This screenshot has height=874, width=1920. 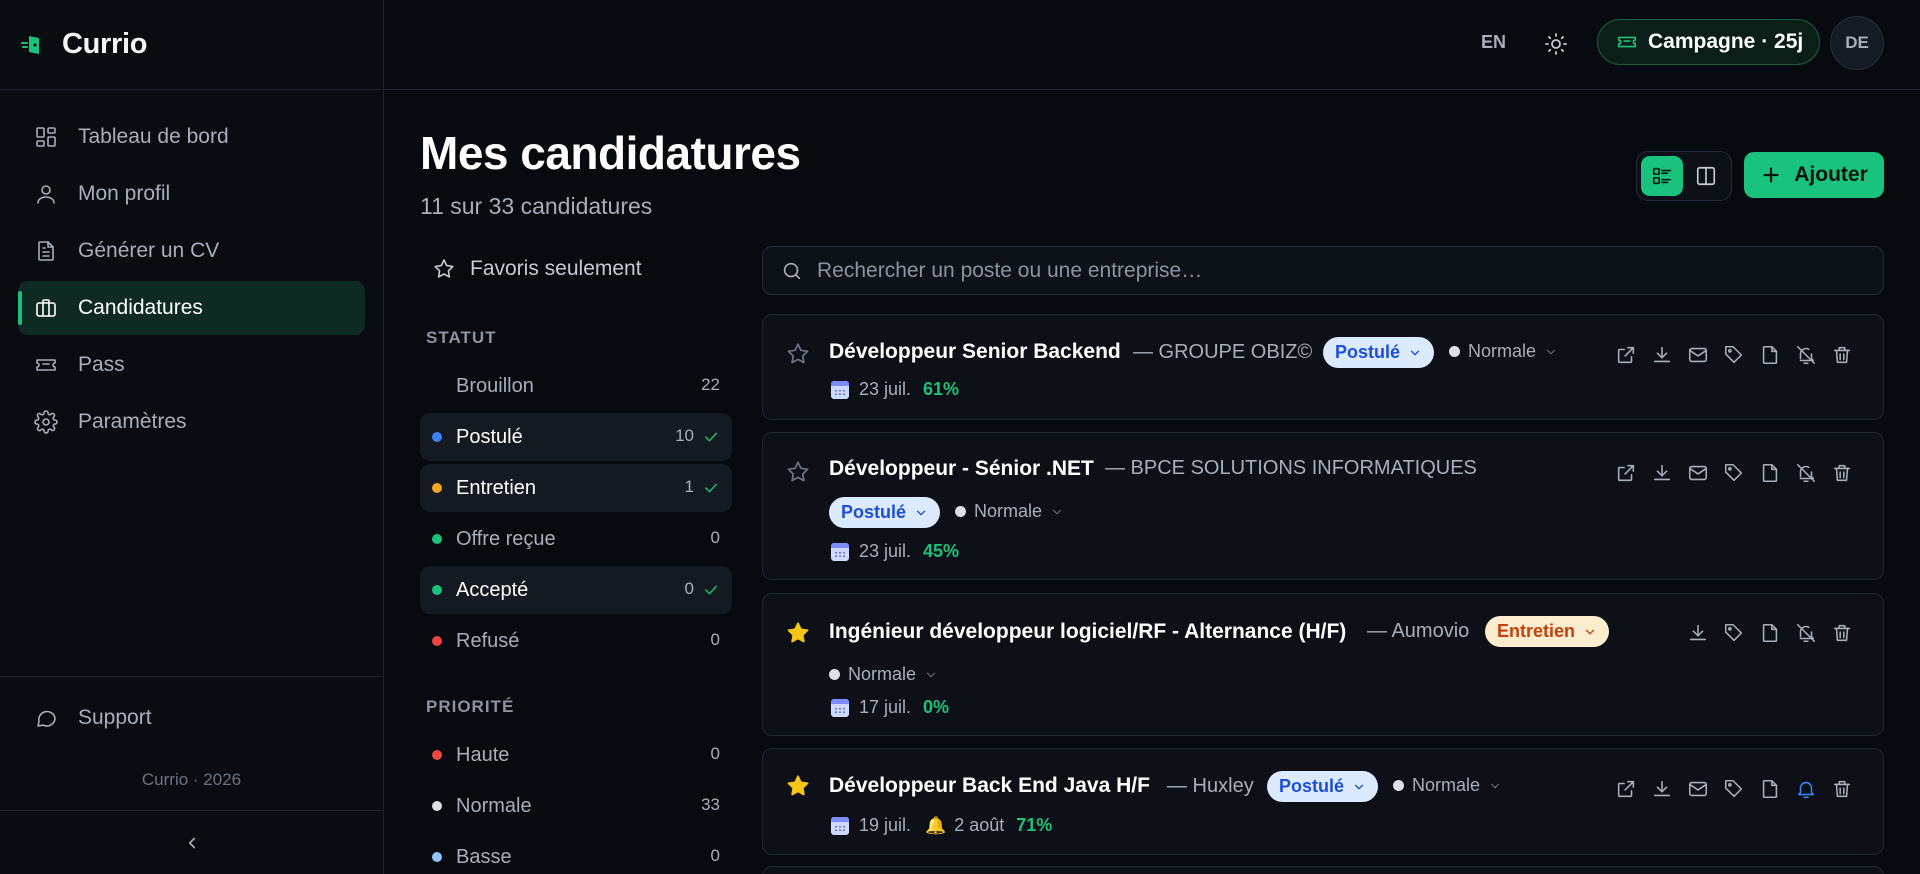 I want to click on sidebar-item-settings: Paramètres, so click(x=191, y=422).